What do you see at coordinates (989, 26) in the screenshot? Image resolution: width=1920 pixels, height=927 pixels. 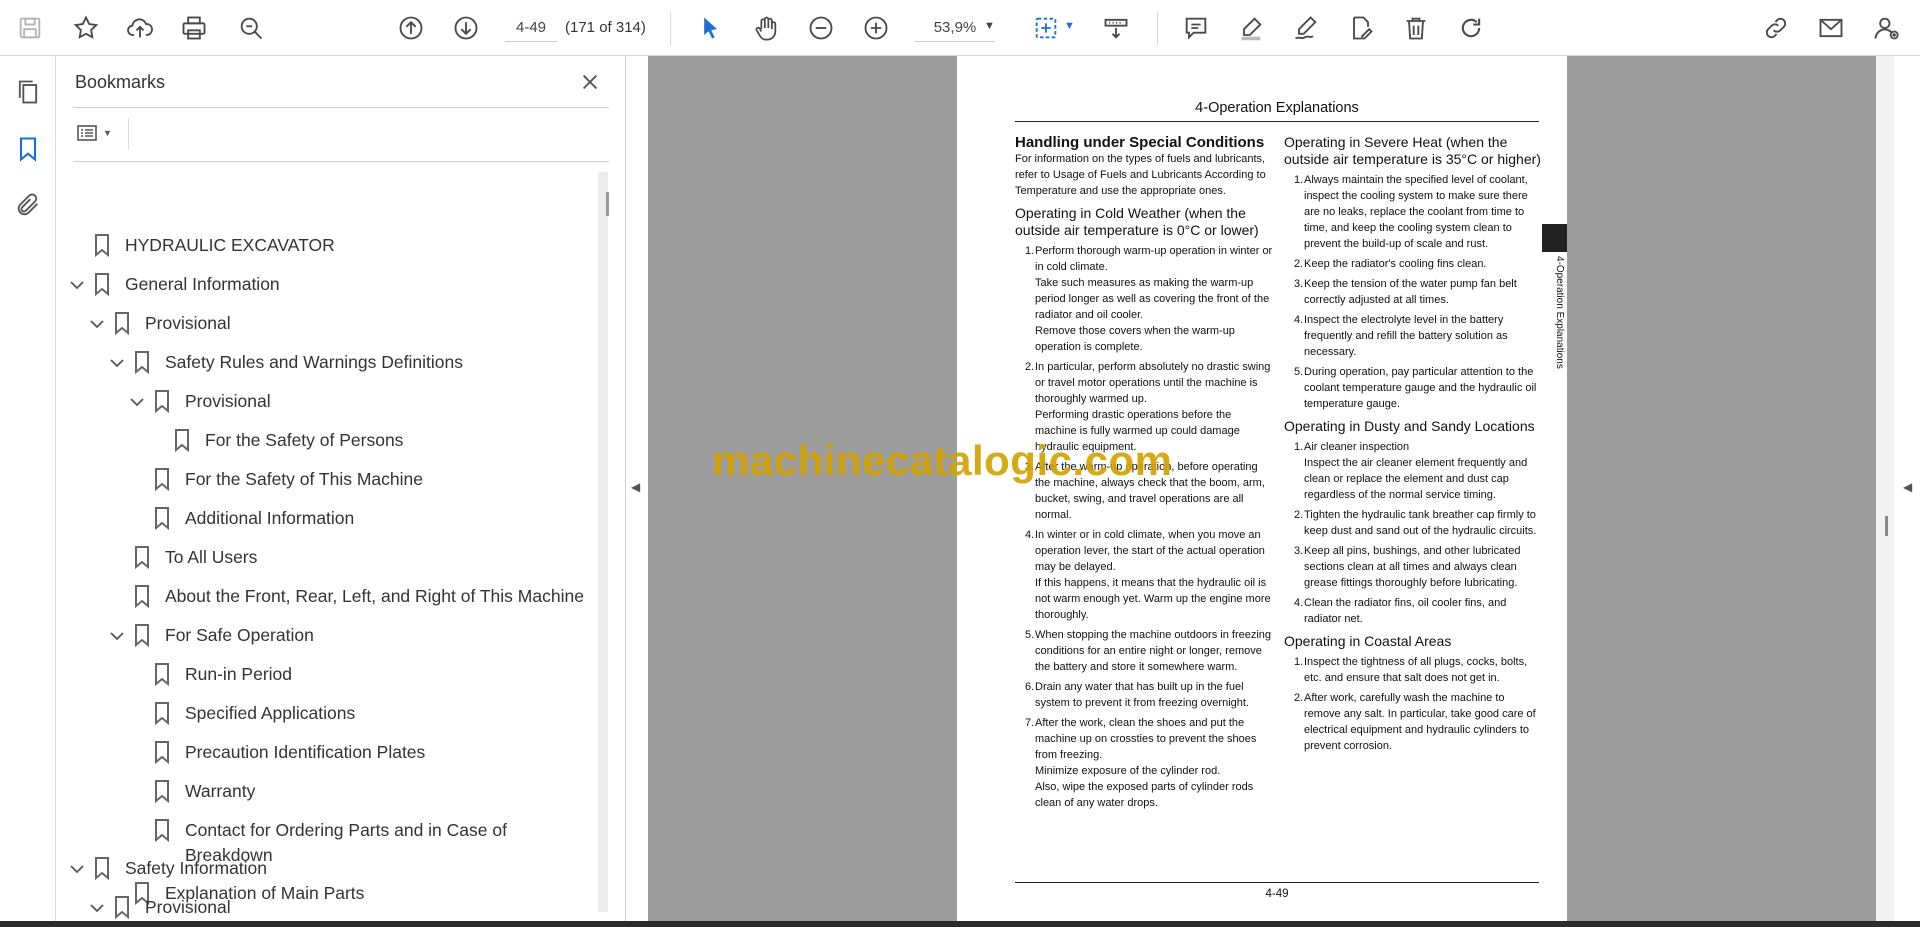 I see `zoom-dropdown-icon: ▼` at bounding box center [989, 26].